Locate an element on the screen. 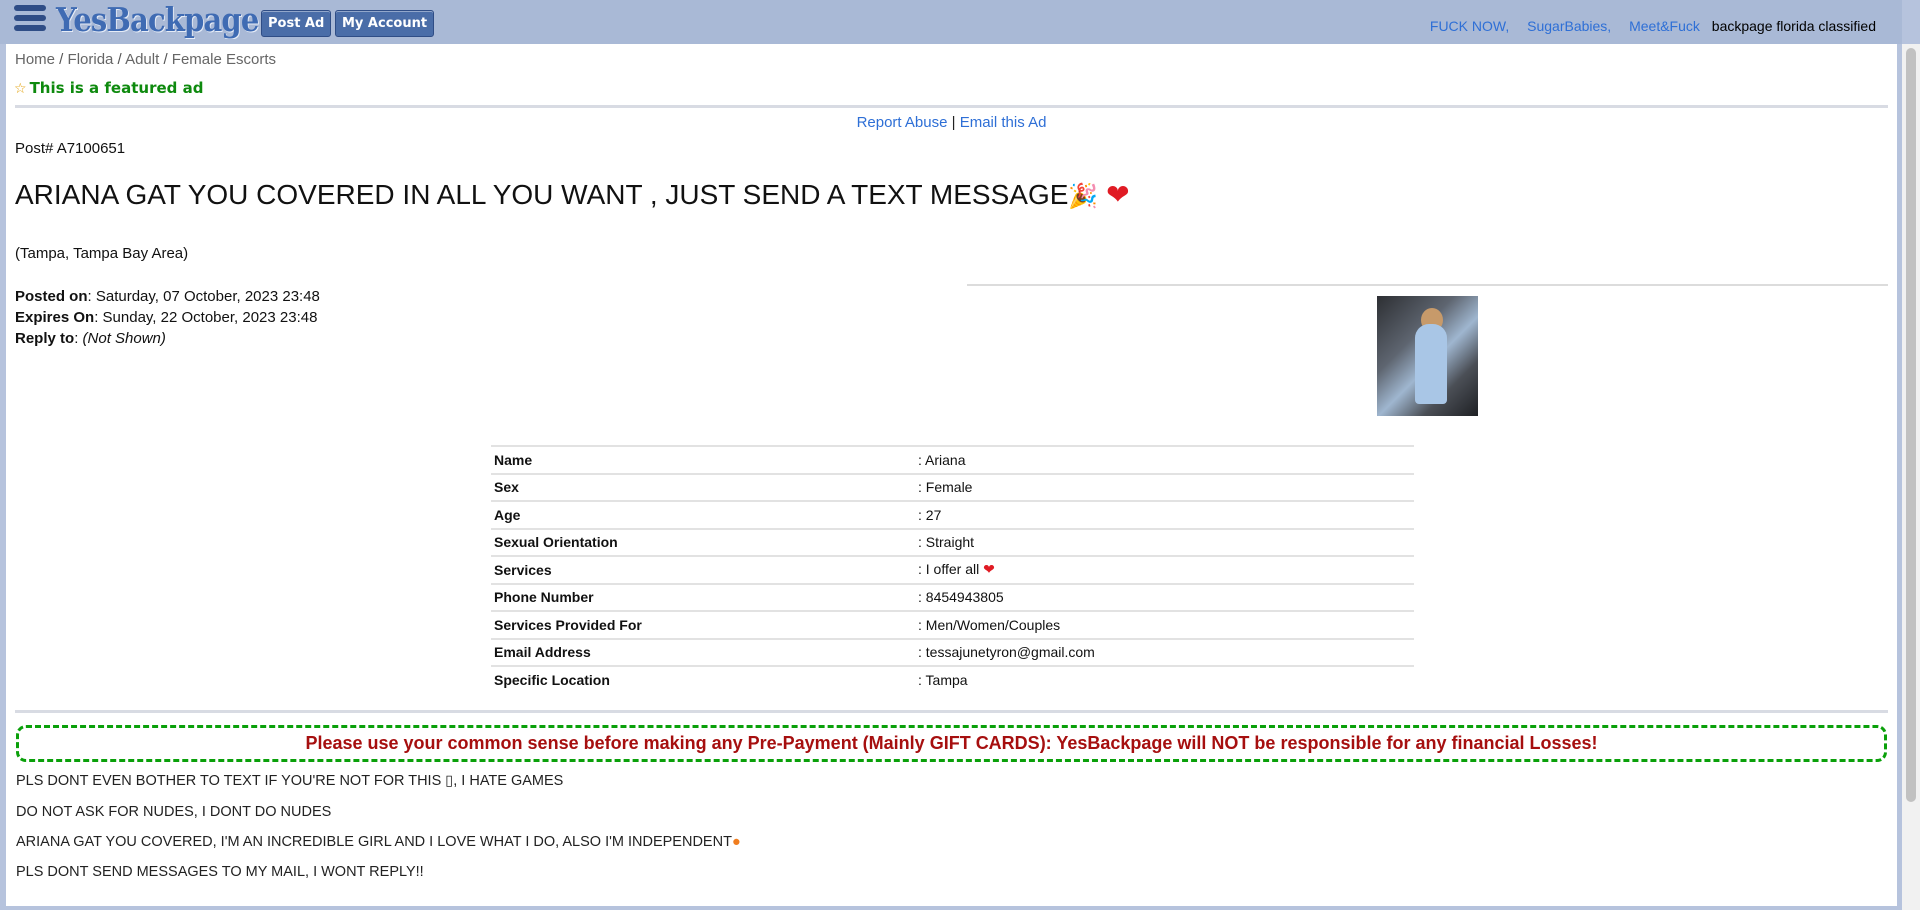 This screenshot has width=1920, height=910. table-row: Sex: Female is located at coordinates (952, 486).